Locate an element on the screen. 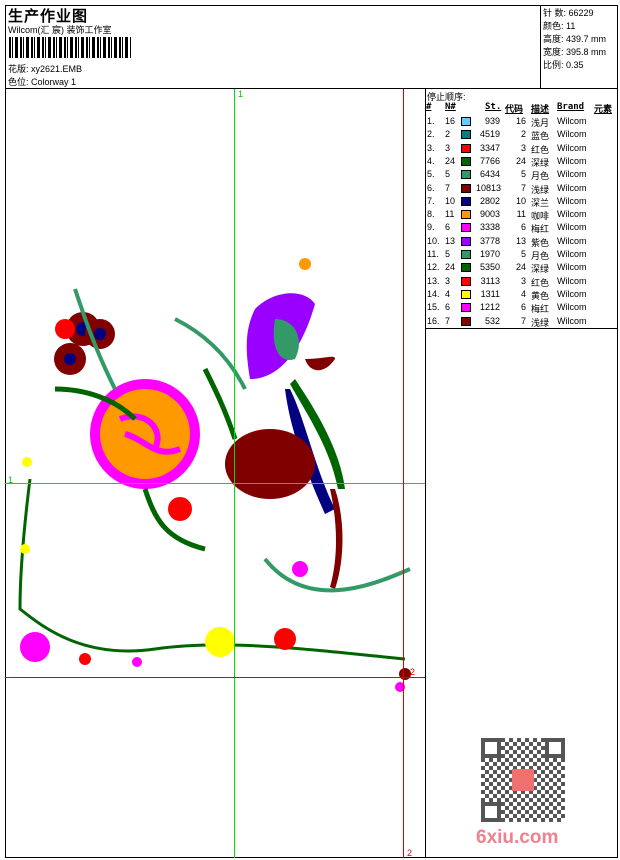 This screenshot has width=620, height=860. table-row: 11. 5 1970 5 月色 Wilcom is located at coordinates (521, 255).